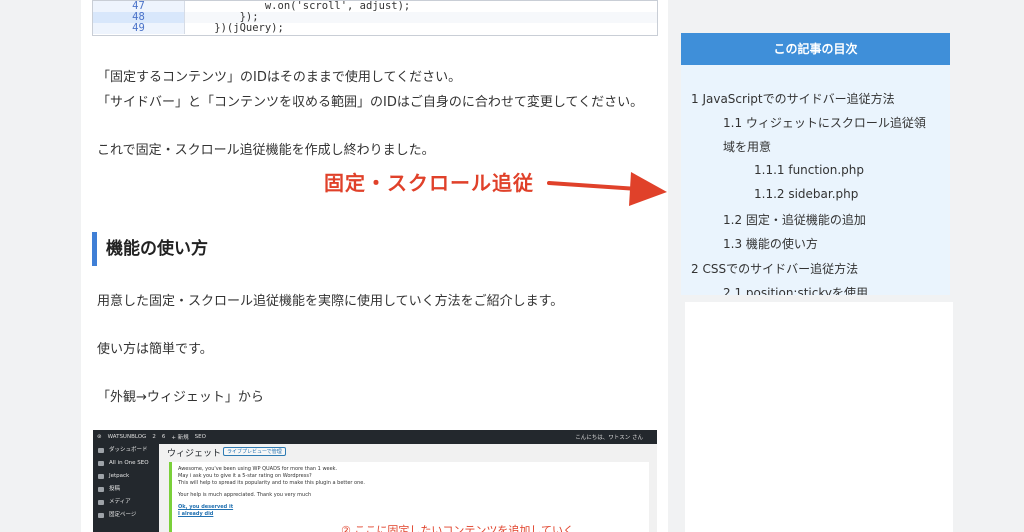 The image size is (1024, 532). What do you see at coordinates (126, 463) in the screenshot?
I see `menu-item: All in One SEO` at bounding box center [126, 463].